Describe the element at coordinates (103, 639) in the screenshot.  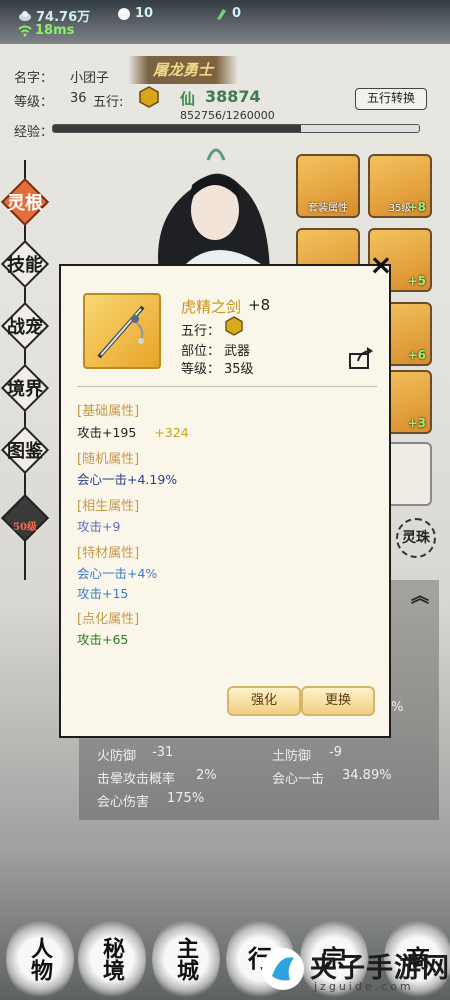
I see `refine-attack: 攻击+65` at that location.